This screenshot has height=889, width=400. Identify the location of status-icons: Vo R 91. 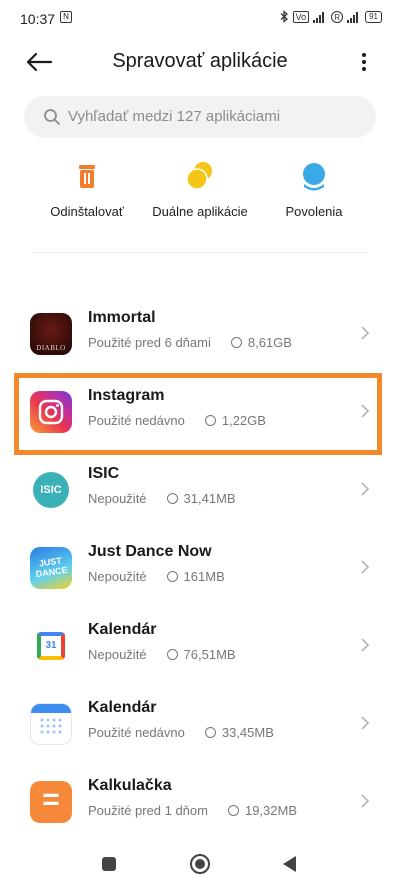
(331, 16).